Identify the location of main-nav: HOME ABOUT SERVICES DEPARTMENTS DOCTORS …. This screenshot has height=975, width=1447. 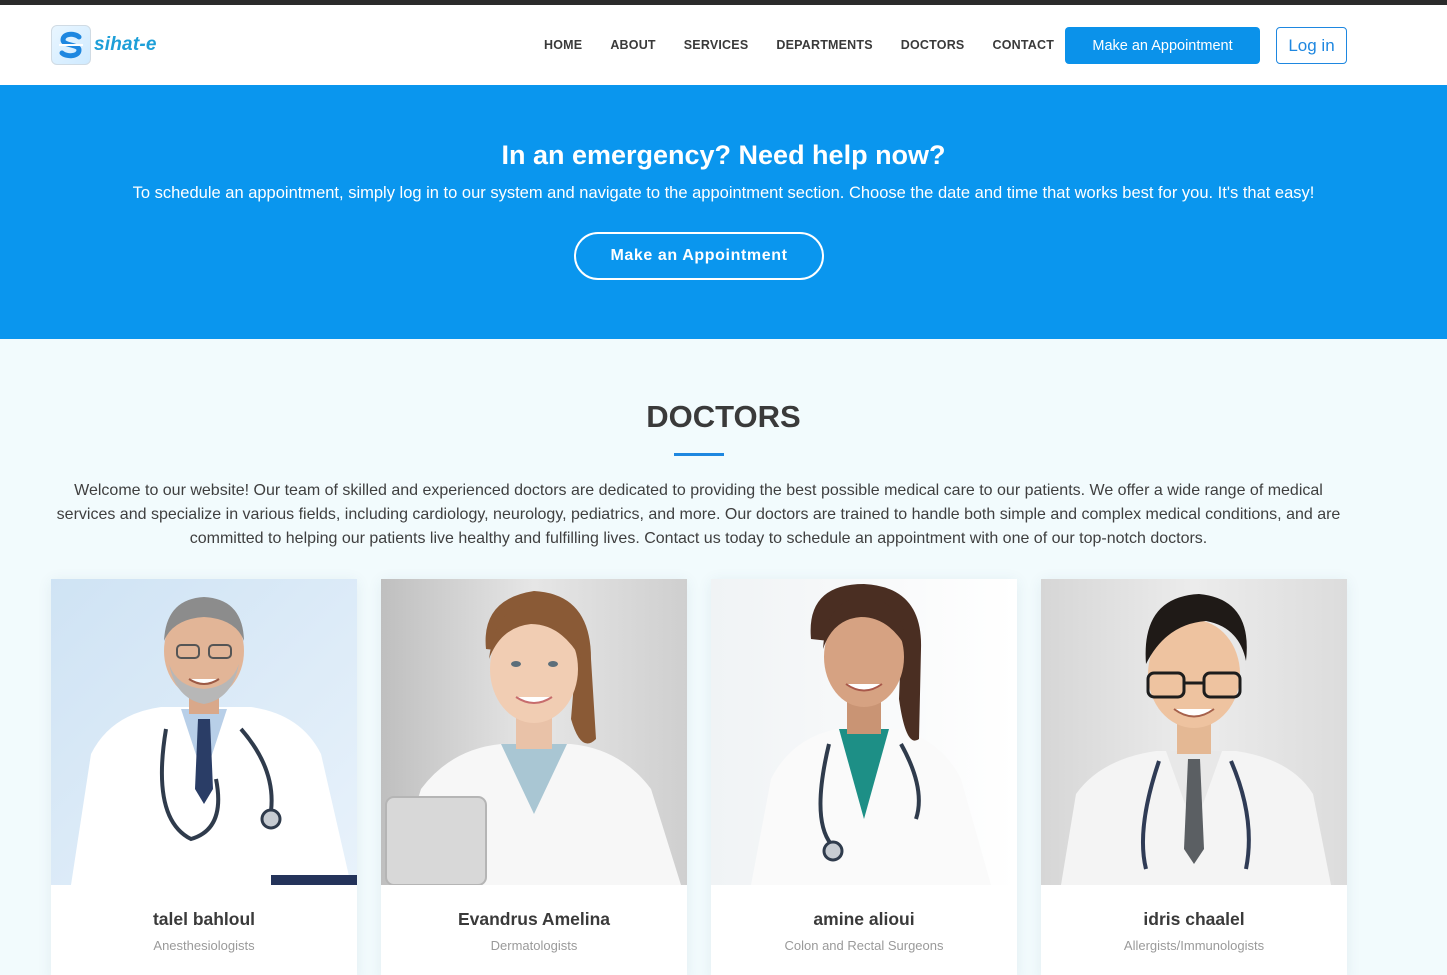
(799, 45).